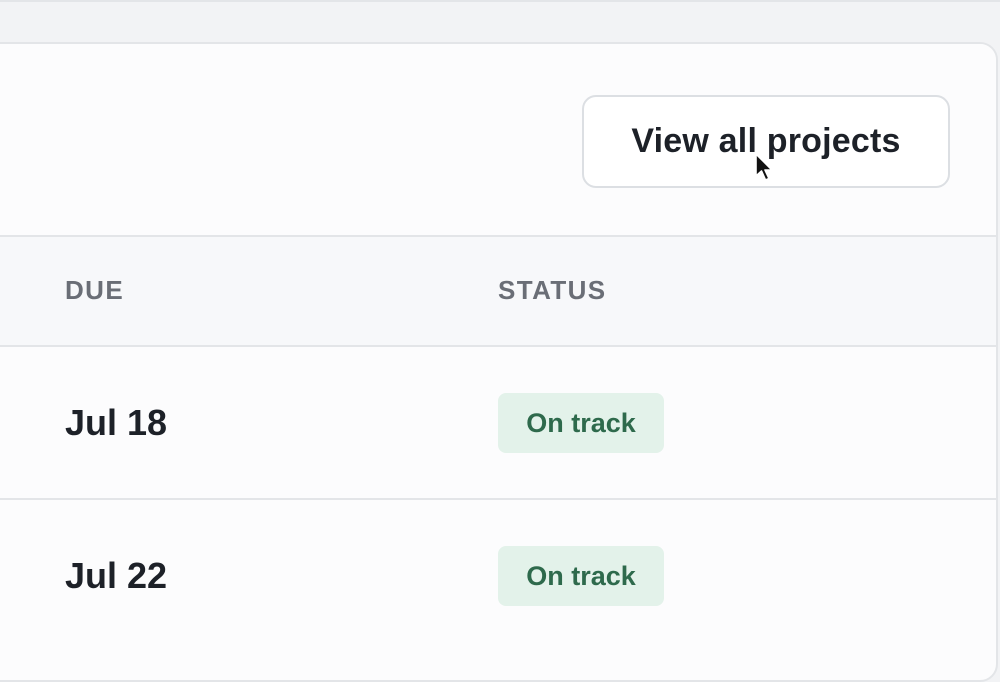 The image size is (1000, 682). Describe the element at coordinates (764, 167) in the screenshot. I see `mouse-pointer-icon` at that location.